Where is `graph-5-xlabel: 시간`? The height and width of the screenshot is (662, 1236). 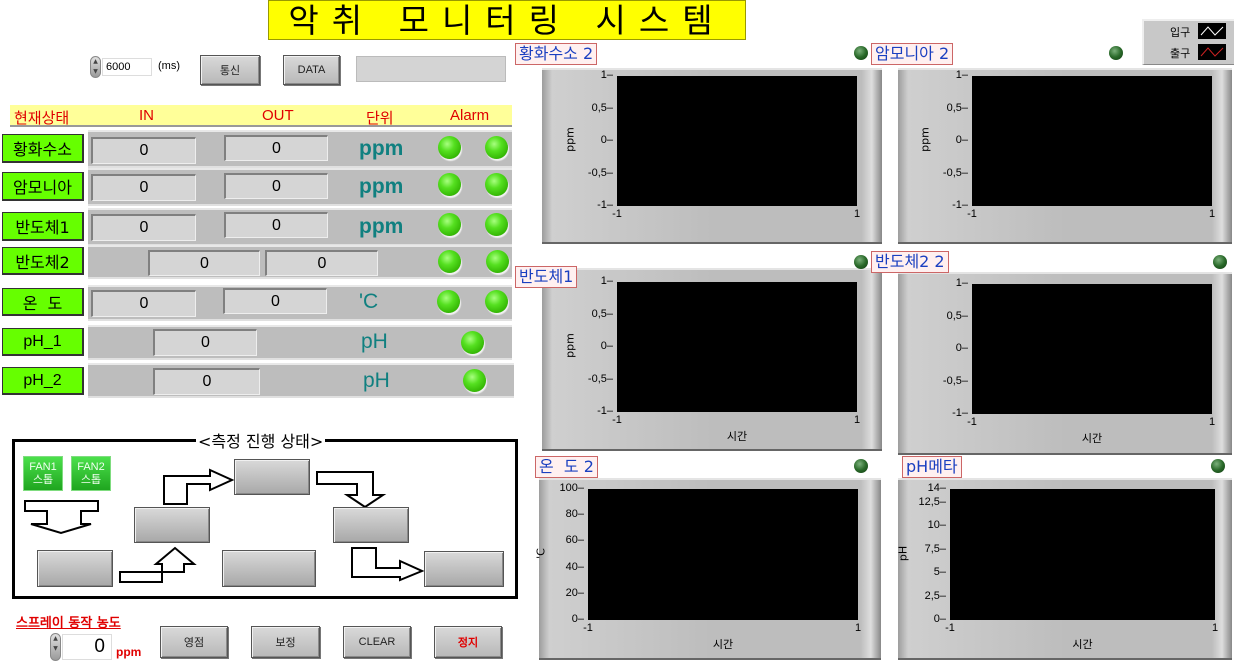 graph-5-xlabel: 시간 is located at coordinates (1082, 644).